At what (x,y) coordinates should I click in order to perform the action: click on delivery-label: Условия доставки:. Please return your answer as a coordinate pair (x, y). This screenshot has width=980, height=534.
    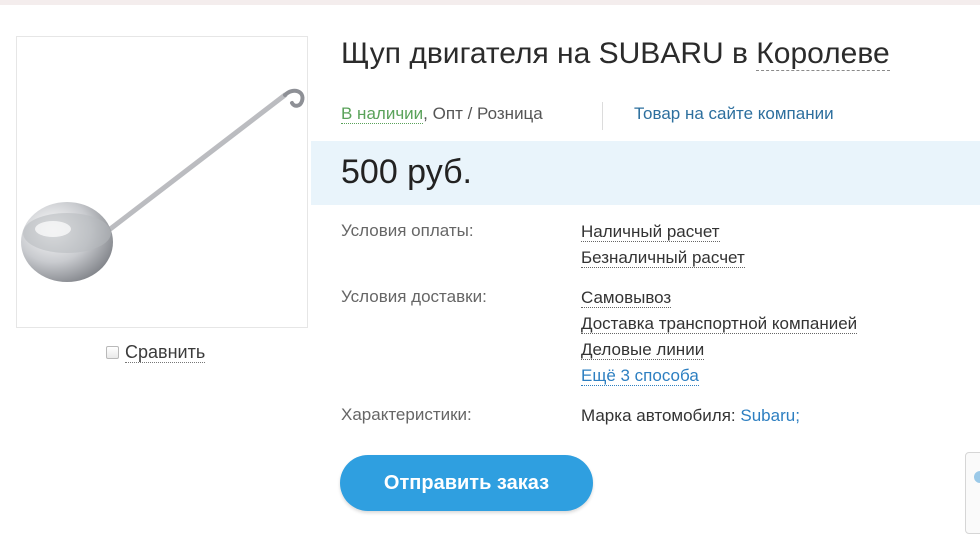
    Looking at the image, I should click on (414, 296).